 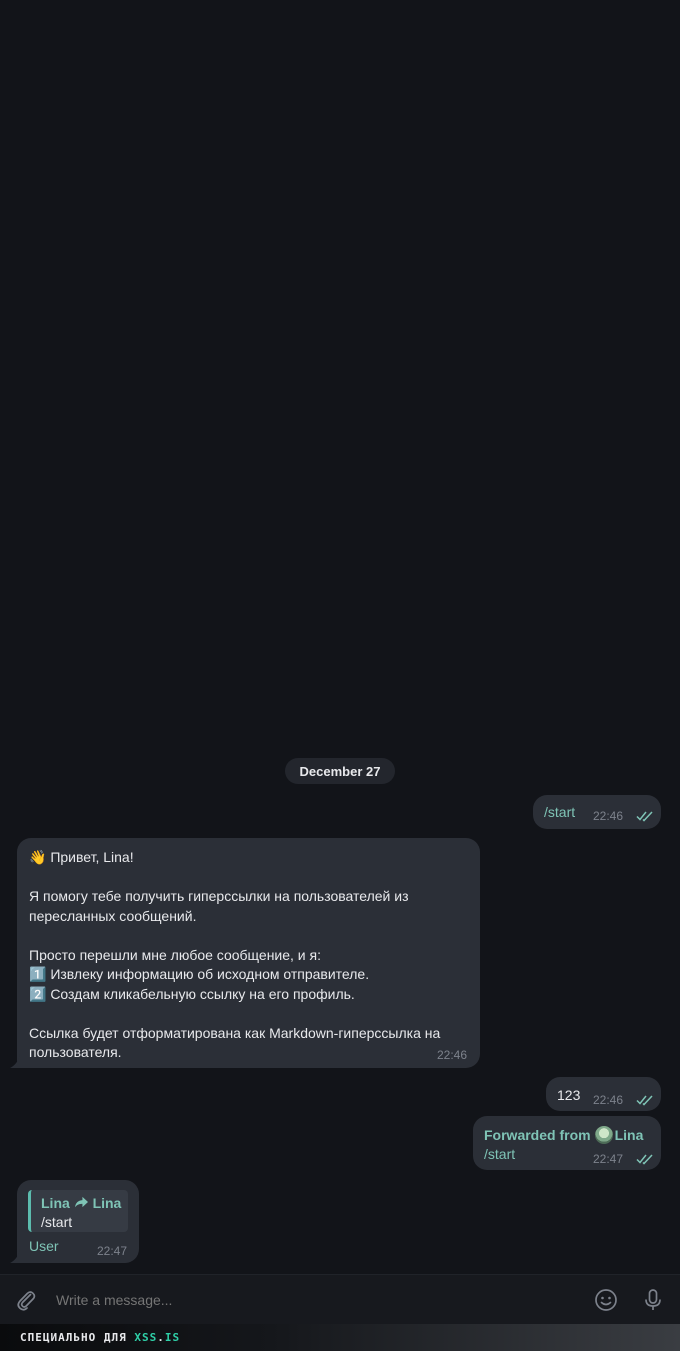 I want to click on message-composer, so click(x=340, y=1299).